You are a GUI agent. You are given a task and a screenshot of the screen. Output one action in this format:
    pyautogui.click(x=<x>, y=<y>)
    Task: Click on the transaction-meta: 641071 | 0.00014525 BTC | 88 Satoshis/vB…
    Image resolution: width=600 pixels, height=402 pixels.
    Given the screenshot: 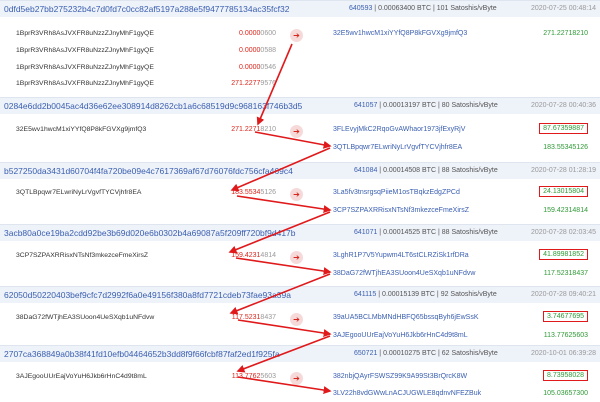 What is the action you would take?
    pyautogui.click(x=426, y=232)
    